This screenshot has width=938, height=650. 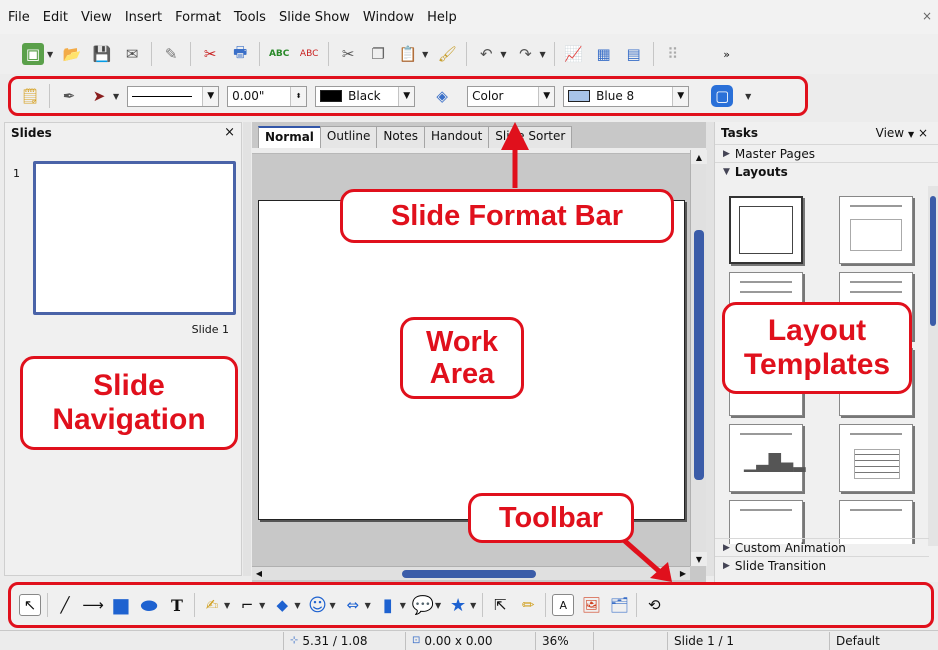 What do you see at coordinates (591, 605) in the screenshot?
I see `from-file-icon: 🖼` at bounding box center [591, 605].